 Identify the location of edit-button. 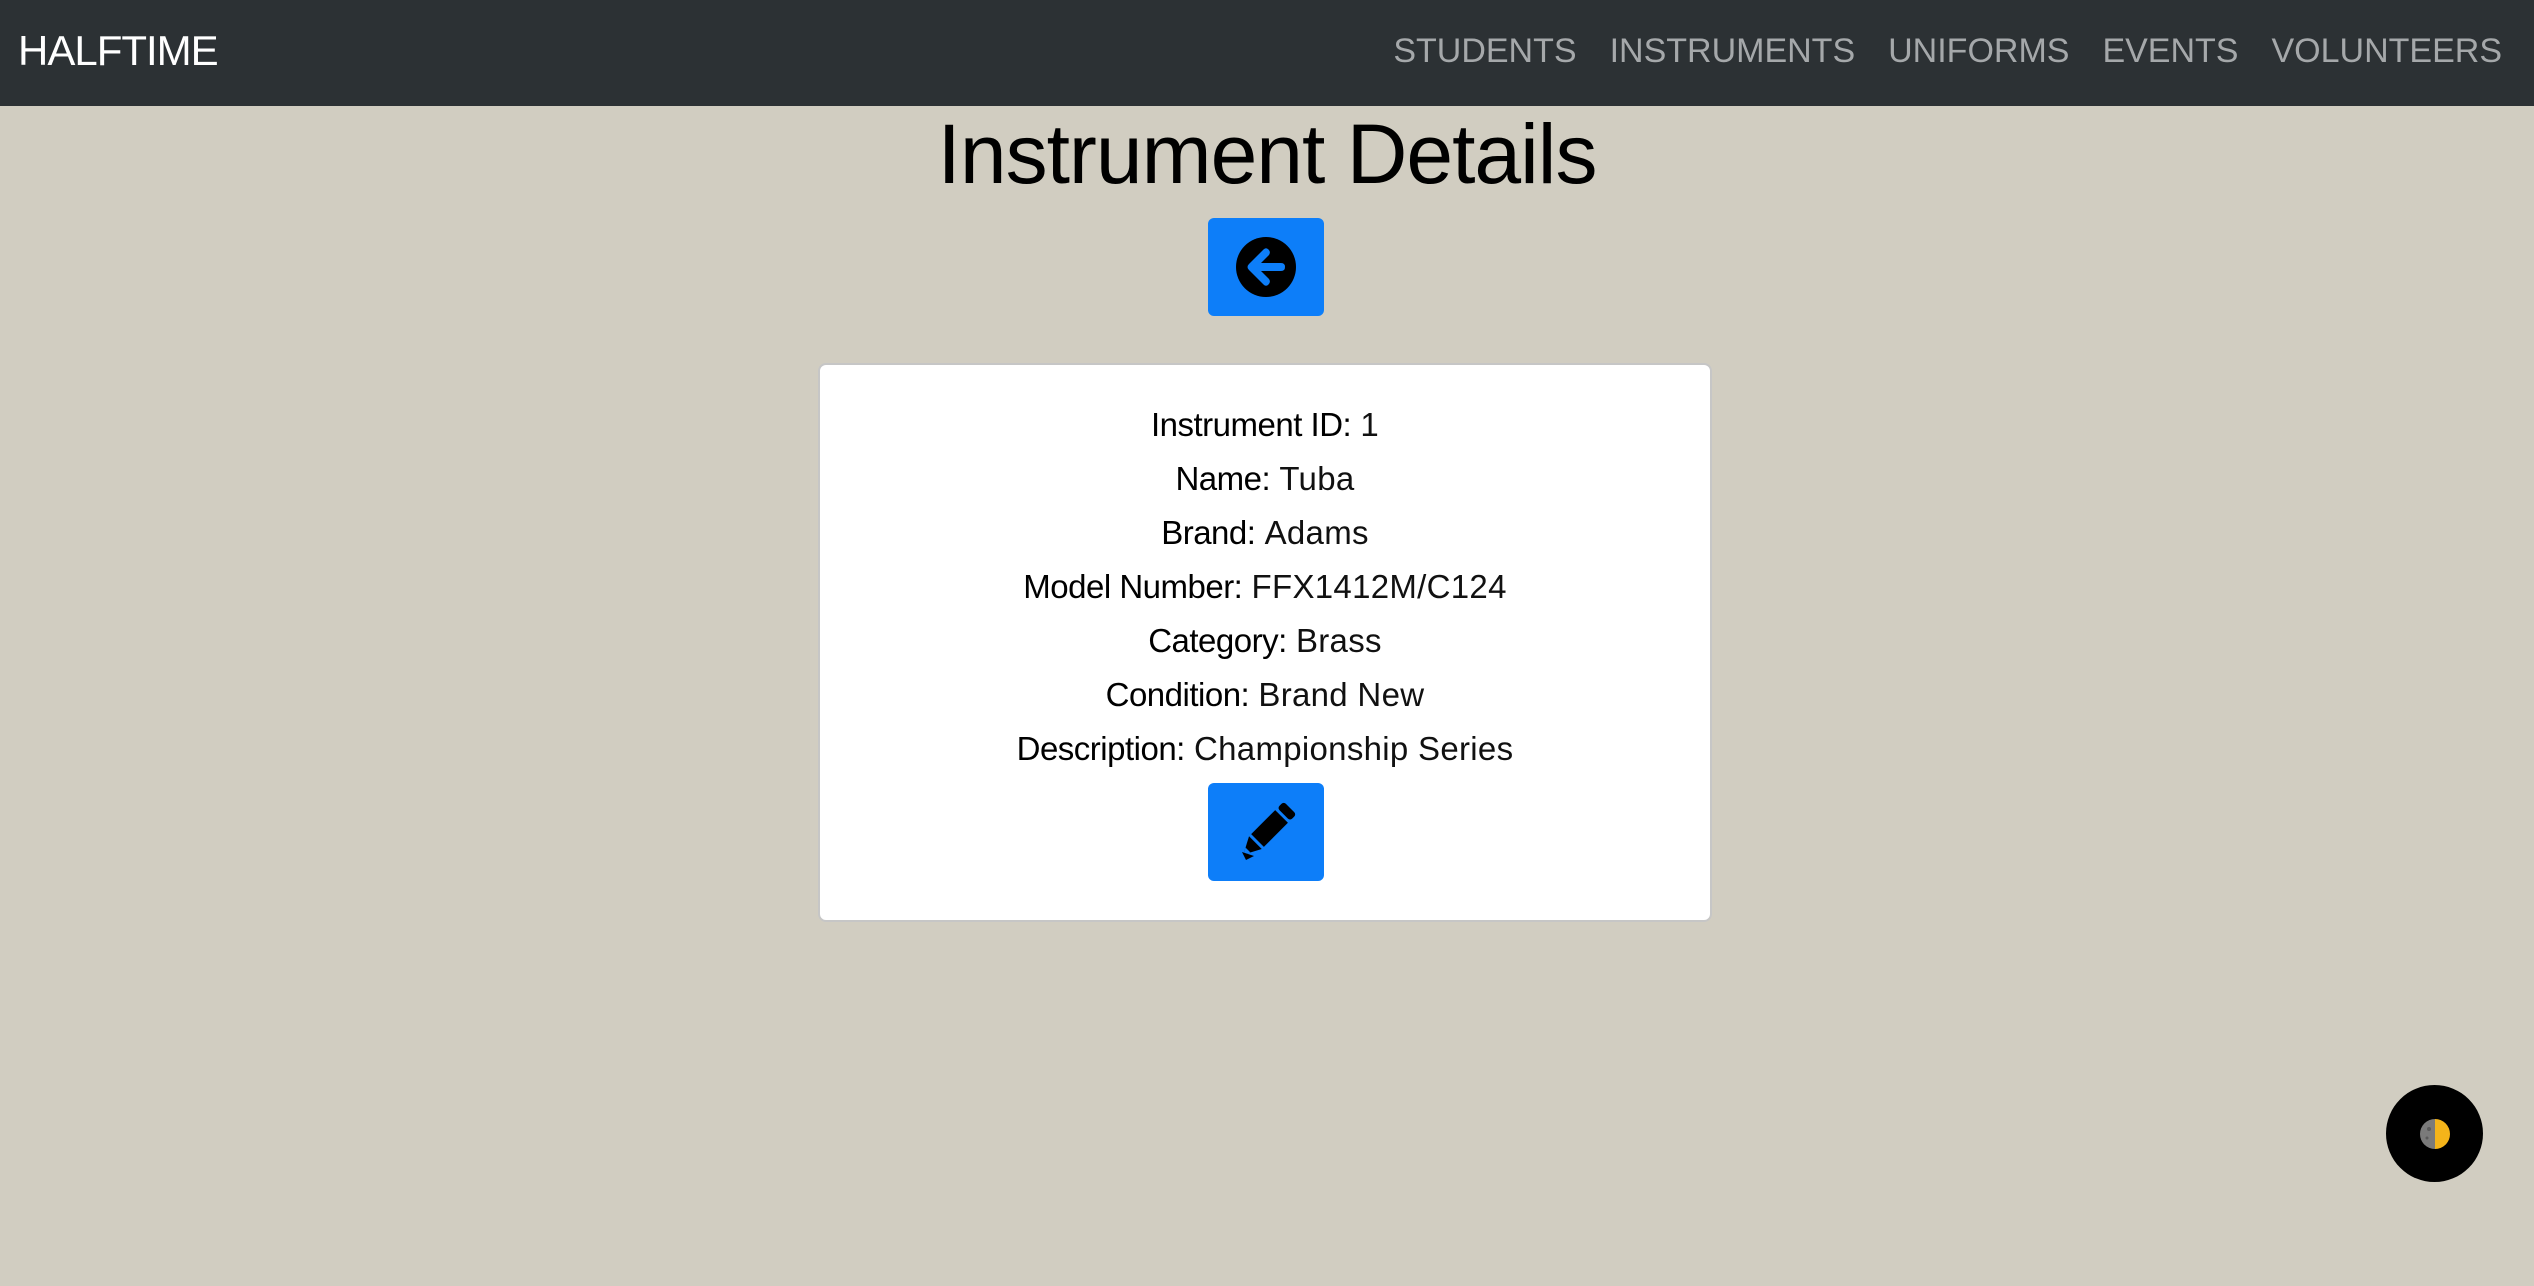
(1266, 832).